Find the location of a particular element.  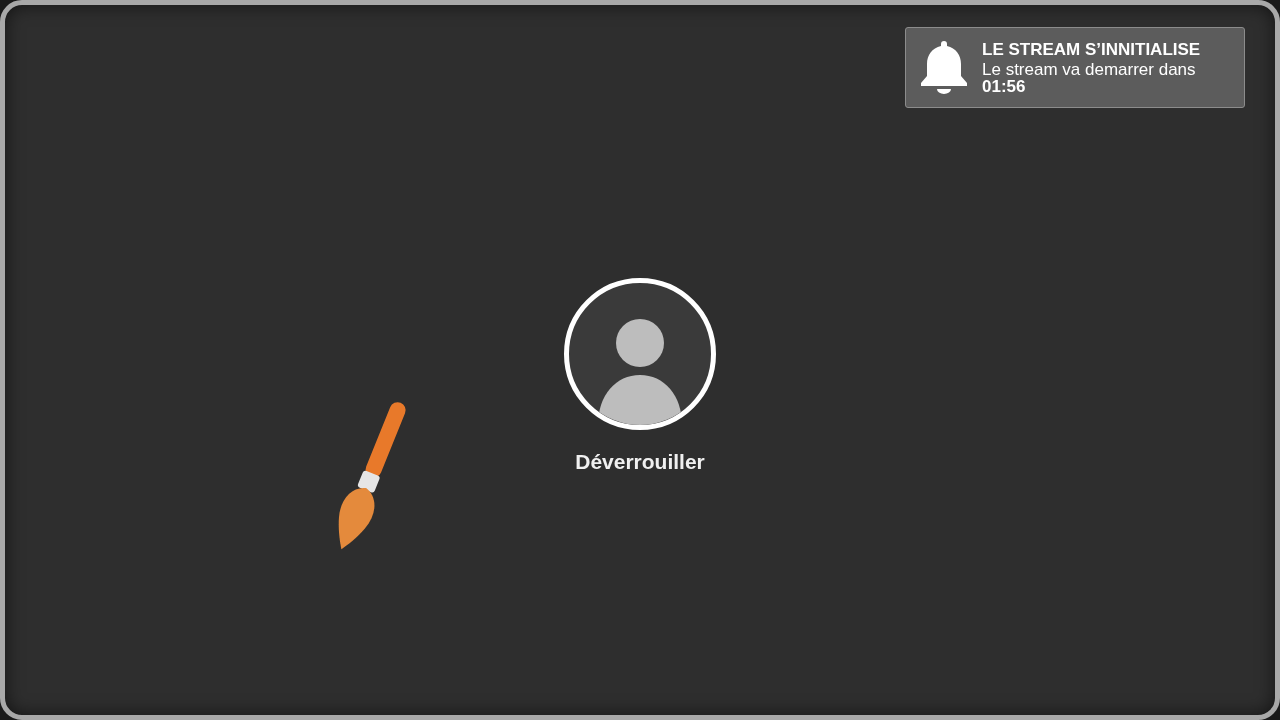

notification-message: Le stream va demarrer dans 01:56 is located at coordinates (1089, 77).